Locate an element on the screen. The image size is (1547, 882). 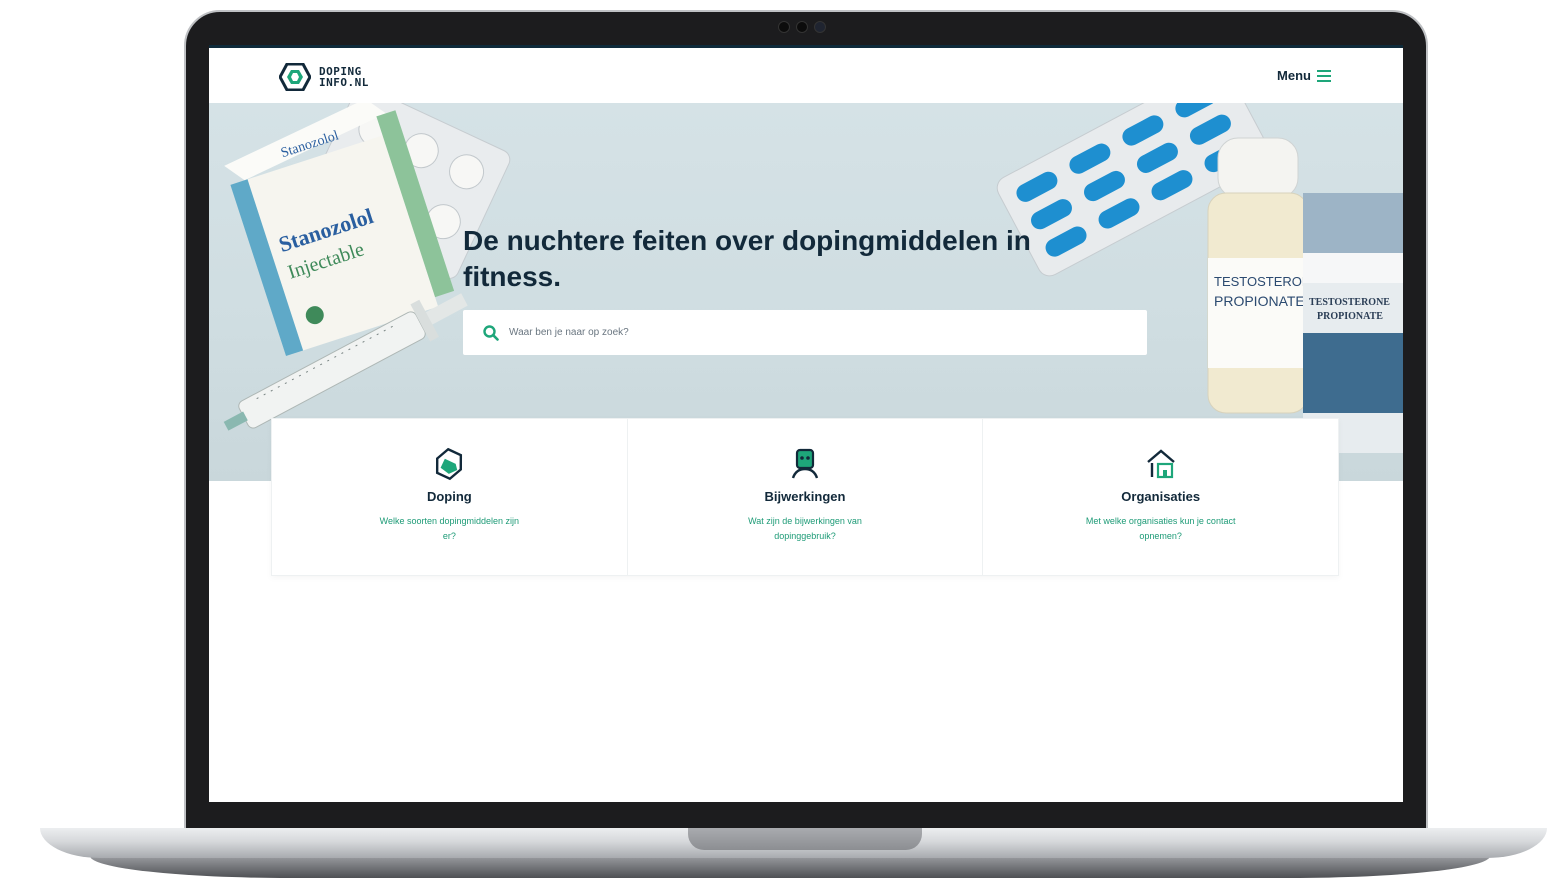
vial-line2: PROPIONATE is located at coordinates (1259, 301).